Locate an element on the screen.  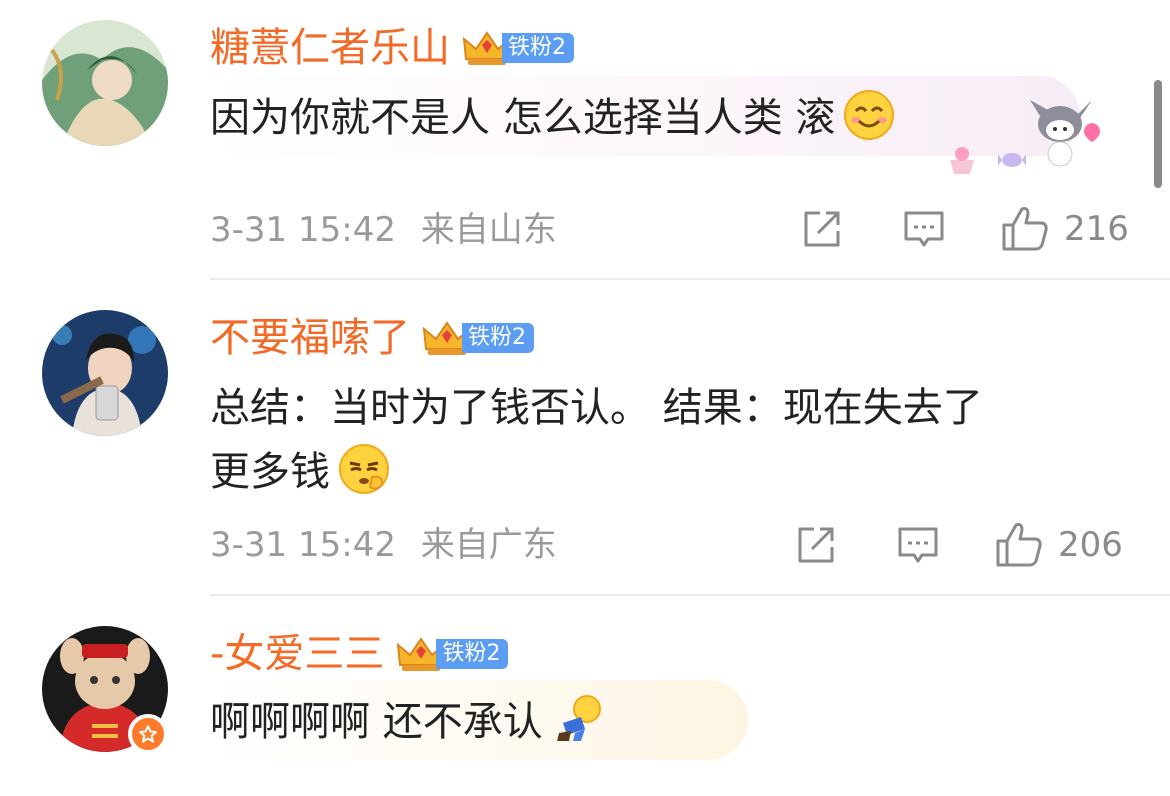
action-bar: 216 is located at coordinates (585, 229).